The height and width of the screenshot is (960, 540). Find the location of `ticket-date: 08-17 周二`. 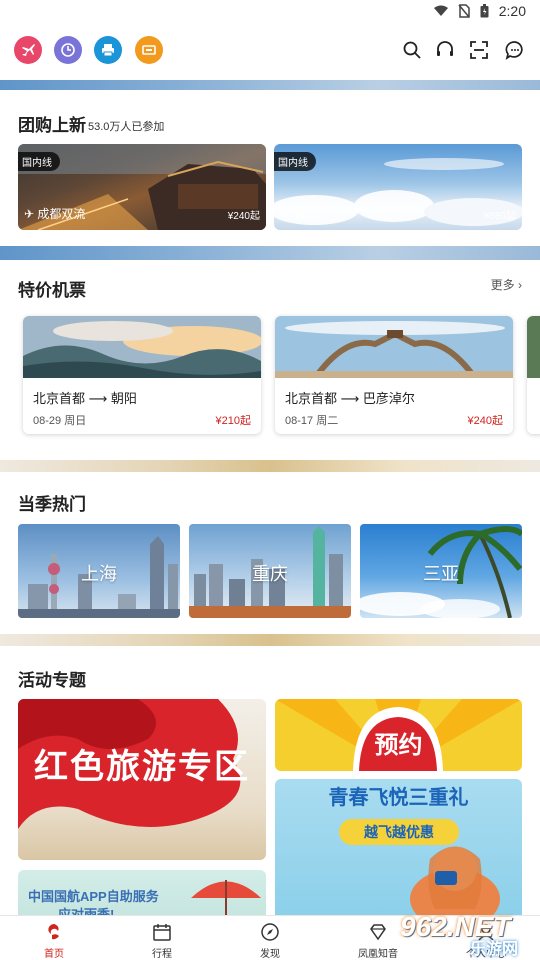

ticket-date: 08-17 周二 is located at coordinates (312, 421).